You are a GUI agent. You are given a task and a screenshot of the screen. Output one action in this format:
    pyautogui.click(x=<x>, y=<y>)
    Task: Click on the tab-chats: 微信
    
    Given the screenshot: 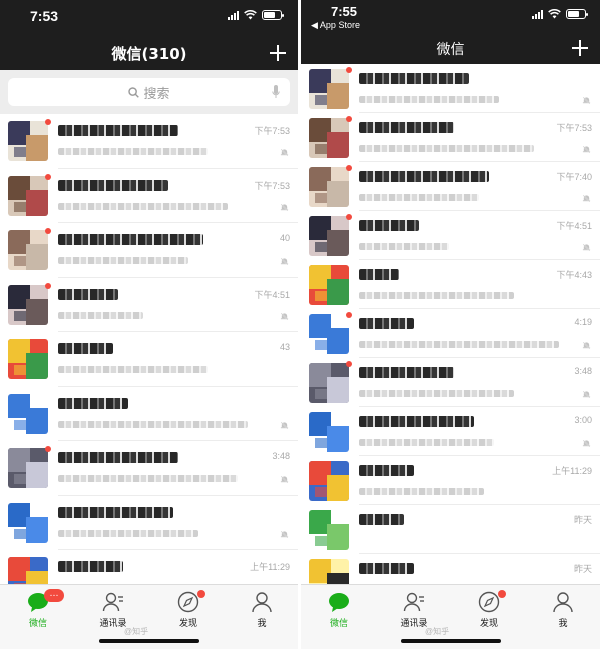 What is the action you would take?
    pyautogui.click(x=339, y=610)
    